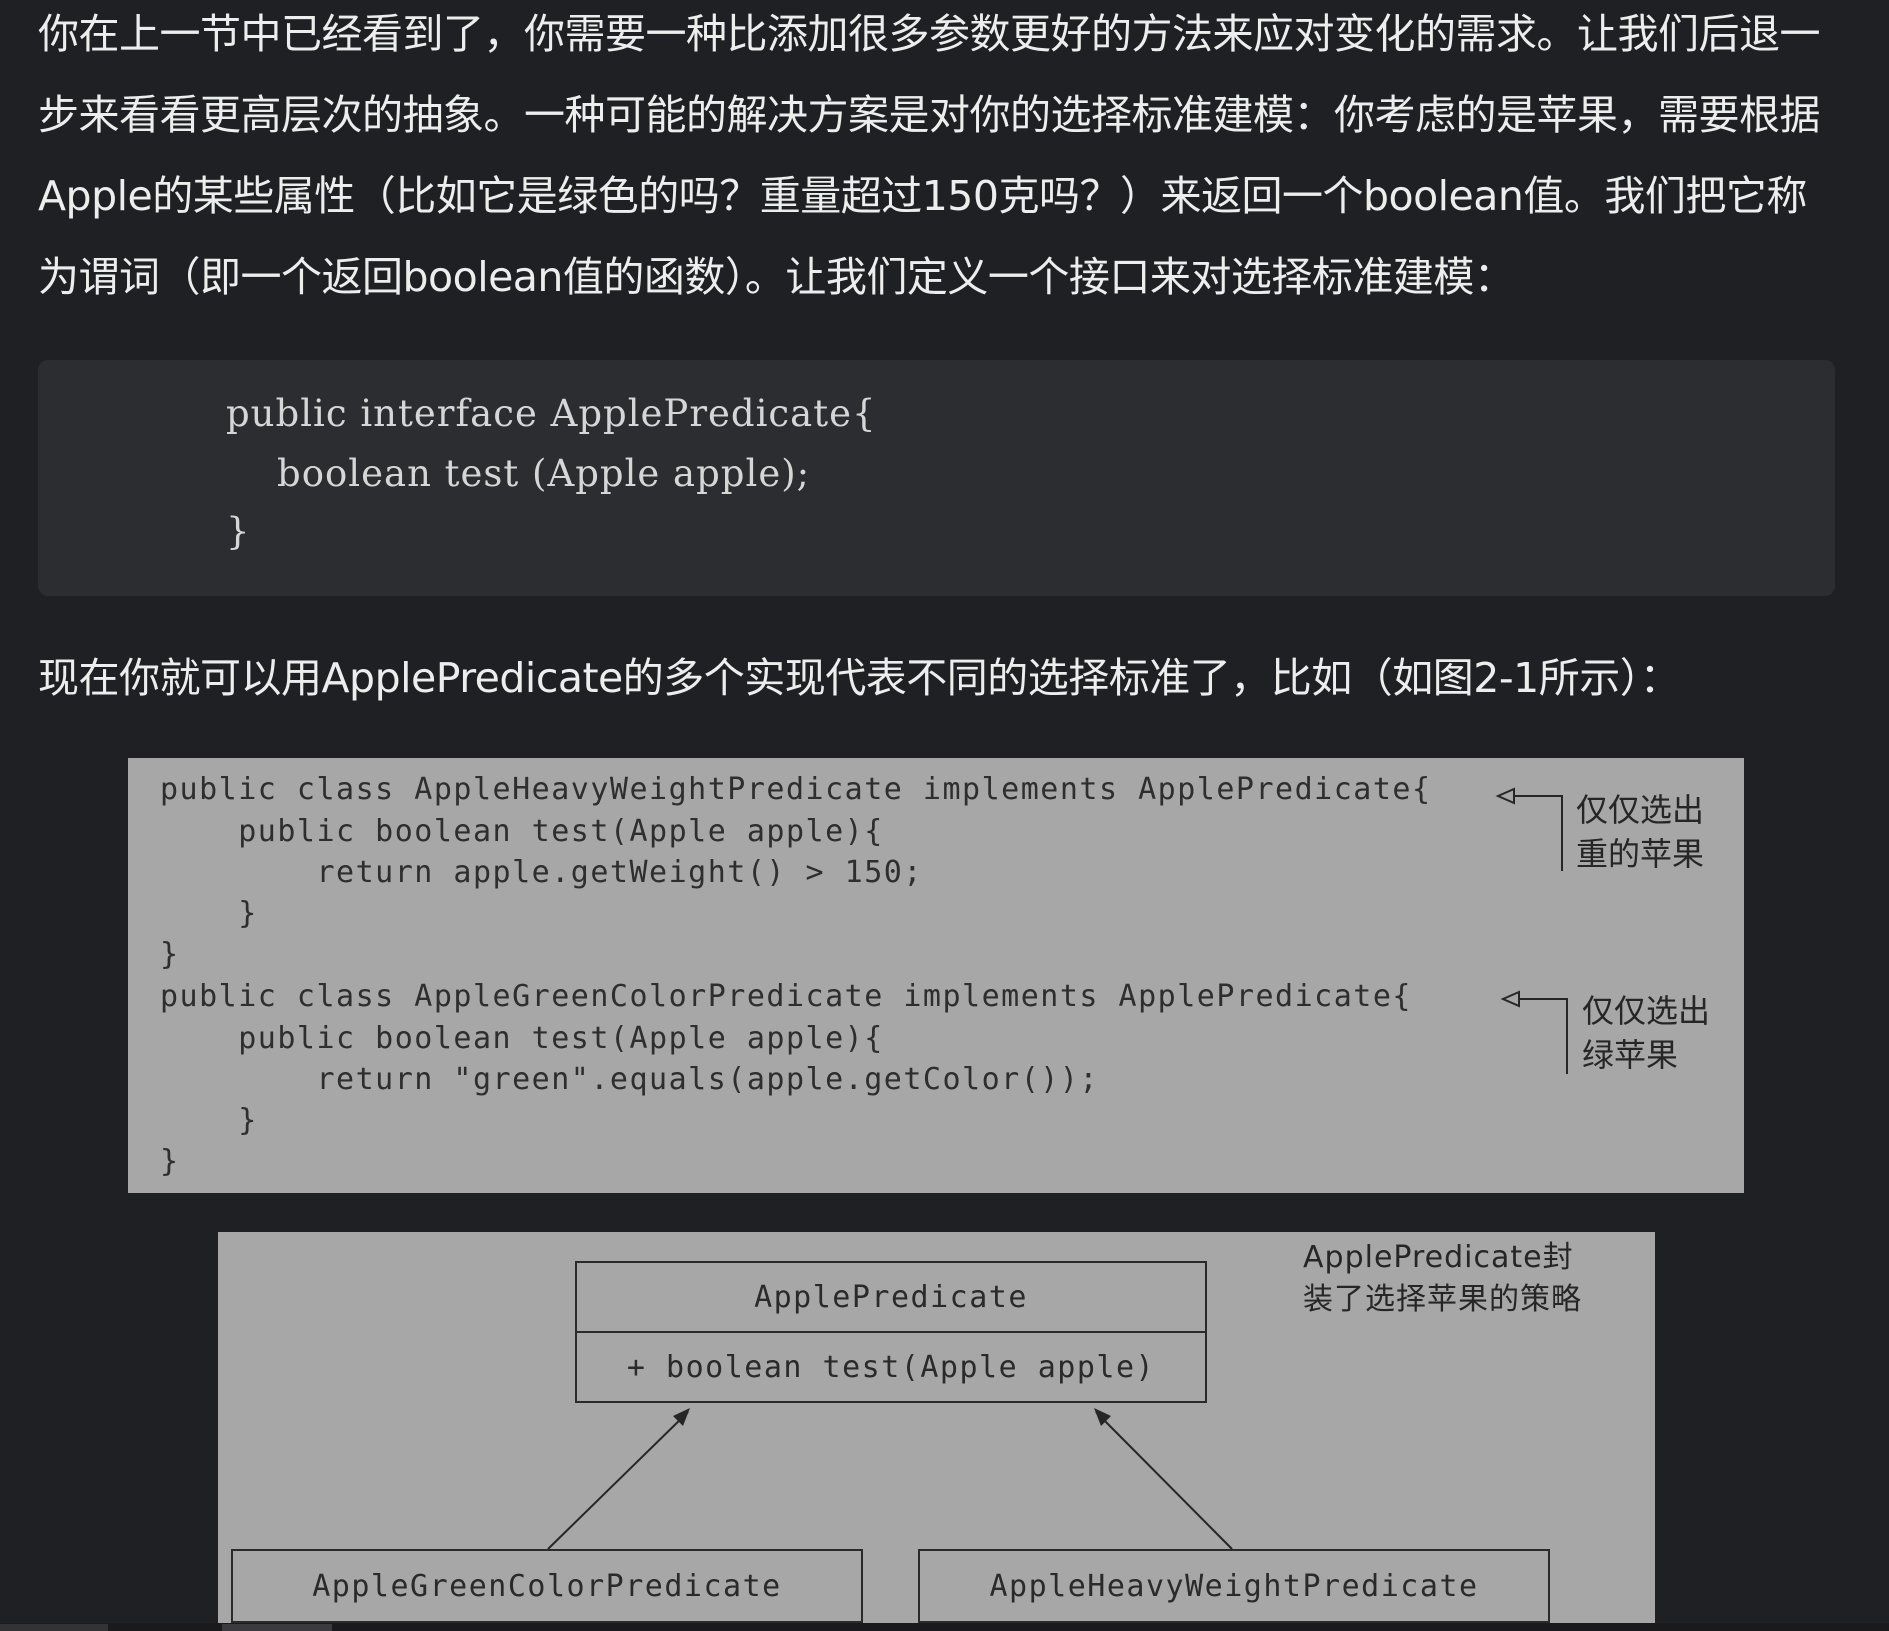 The width and height of the screenshot is (1889, 1631). I want to click on figure-code-line: return apple.getWeight() > 150;, so click(541, 872).